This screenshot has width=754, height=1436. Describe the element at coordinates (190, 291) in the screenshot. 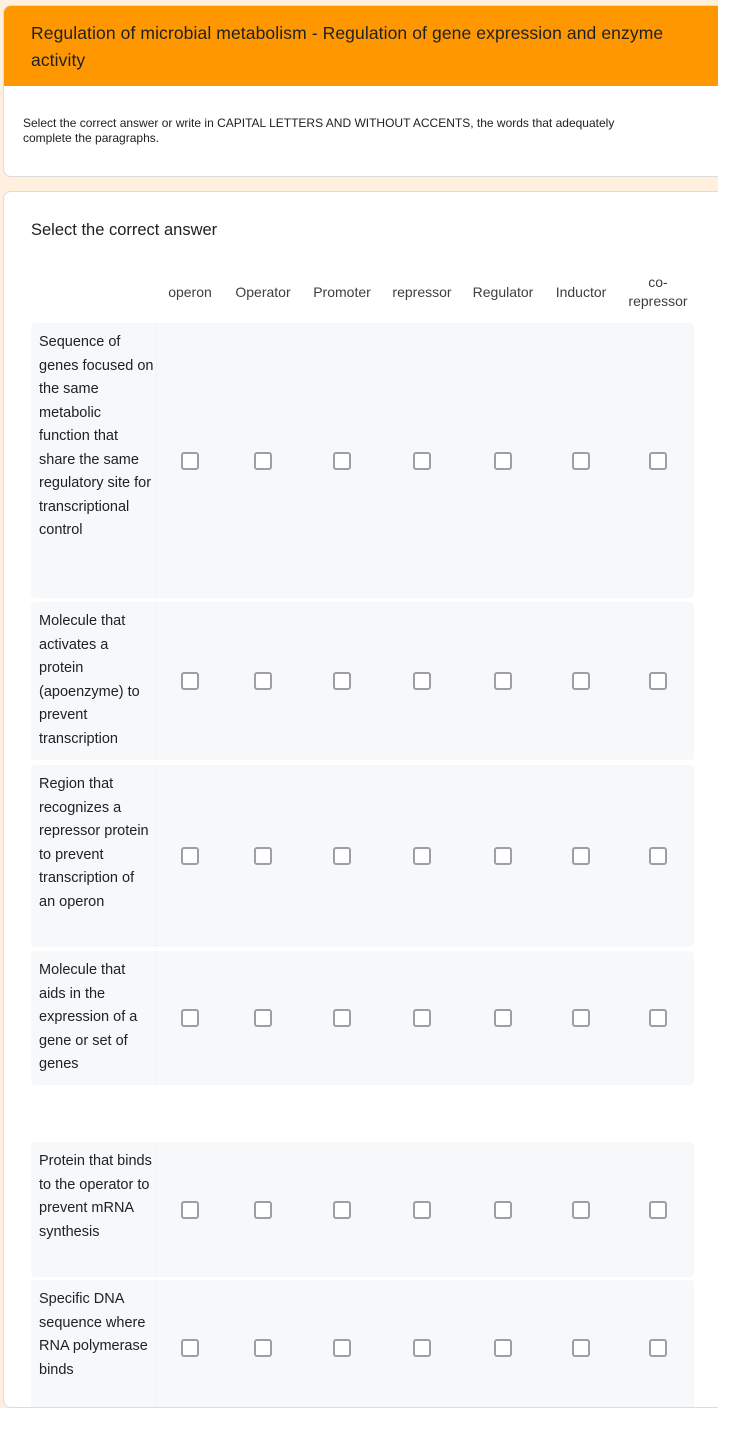

I see `column-header: operon` at that location.